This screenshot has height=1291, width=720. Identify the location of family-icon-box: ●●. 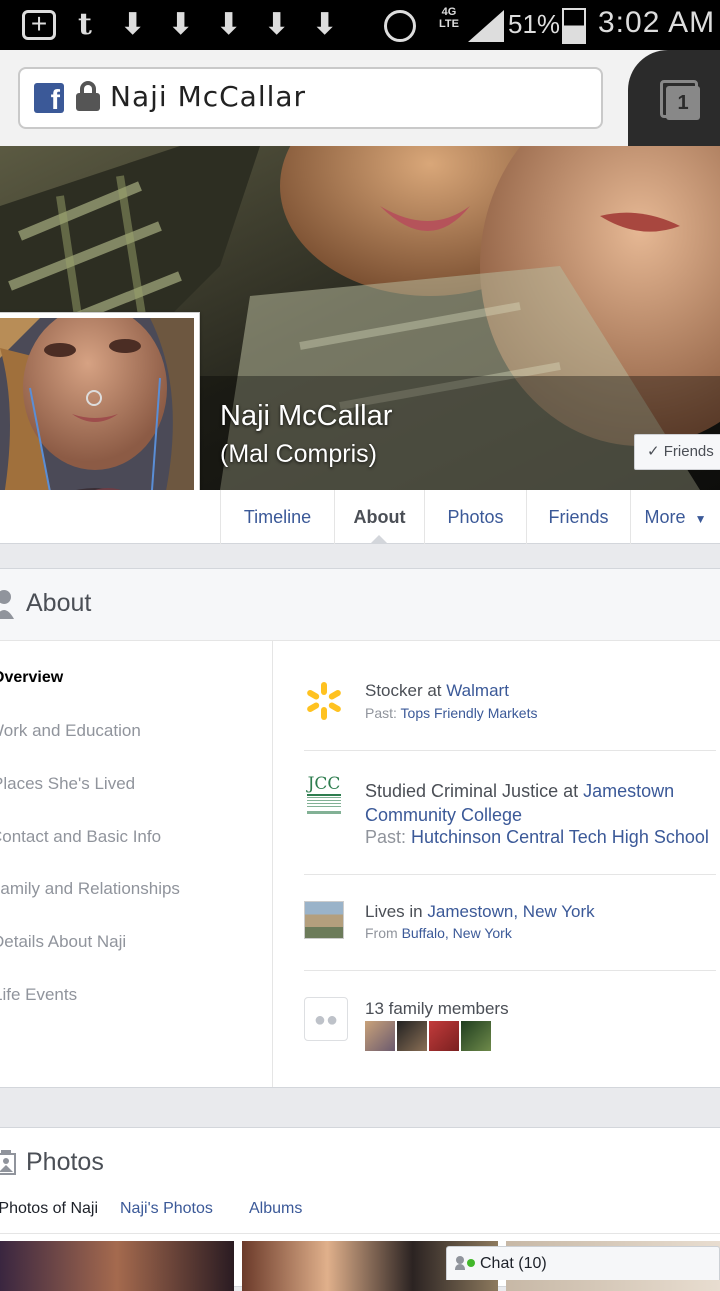
(326, 1019).